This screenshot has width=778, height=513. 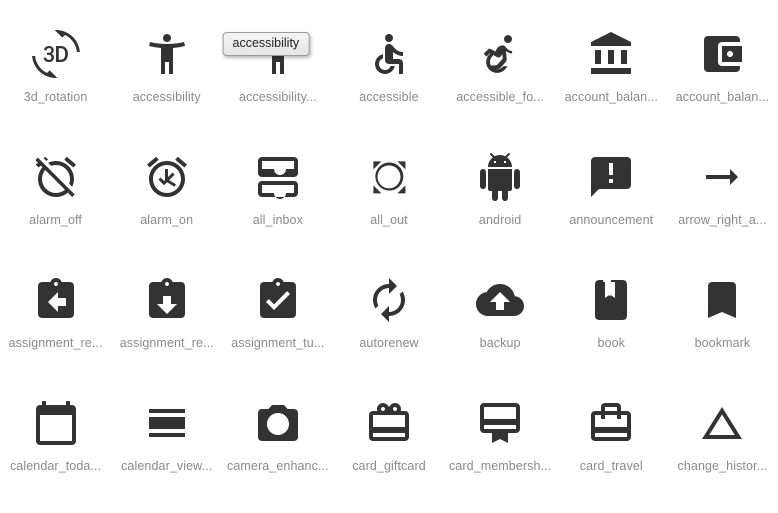 I want to click on change-history-icon, so click(x=722, y=423).